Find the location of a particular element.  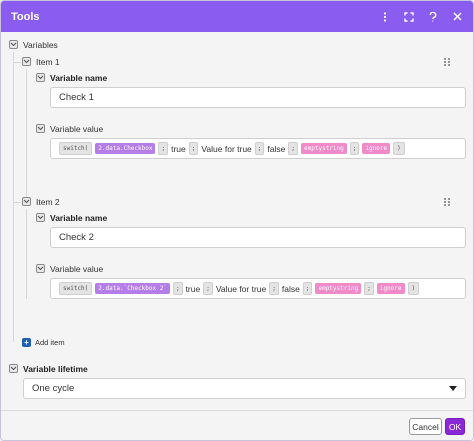

dialog-title: Tools is located at coordinates (25, 16).